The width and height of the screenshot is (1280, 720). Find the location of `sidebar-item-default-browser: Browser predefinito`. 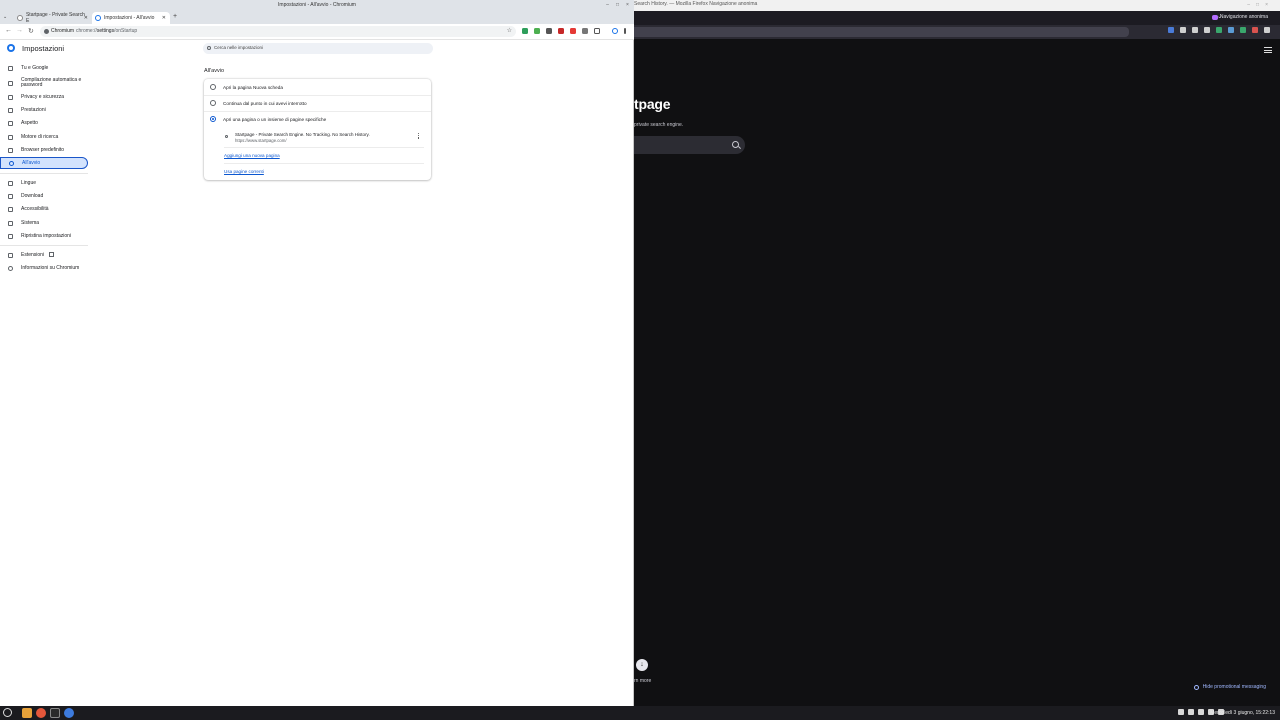

sidebar-item-default-browser: Browser predefinito is located at coordinates (44, 150).